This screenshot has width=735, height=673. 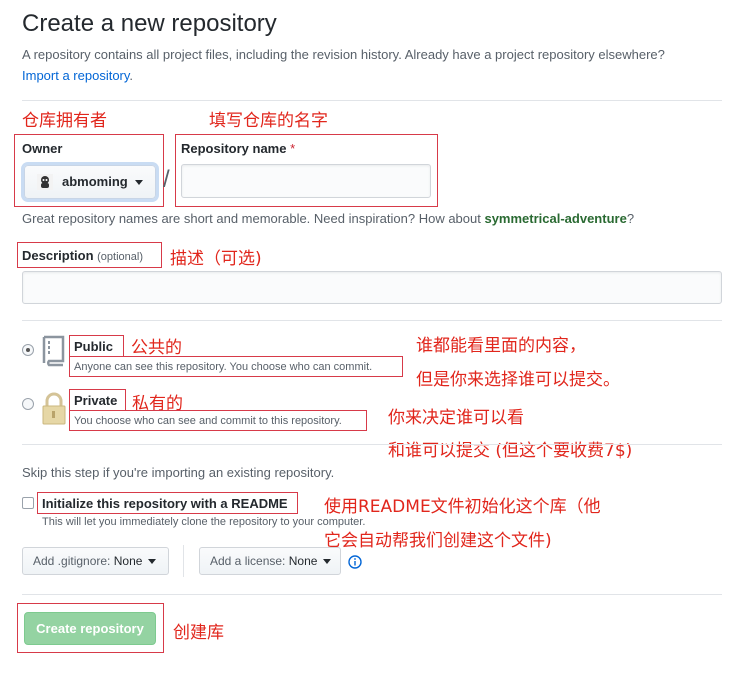 What do you see at coordinates (462, 507) in the screenshot?
I see `annotation-readme-1: 使用README文件初始化这个库（他` at bounding box center [462, 507].